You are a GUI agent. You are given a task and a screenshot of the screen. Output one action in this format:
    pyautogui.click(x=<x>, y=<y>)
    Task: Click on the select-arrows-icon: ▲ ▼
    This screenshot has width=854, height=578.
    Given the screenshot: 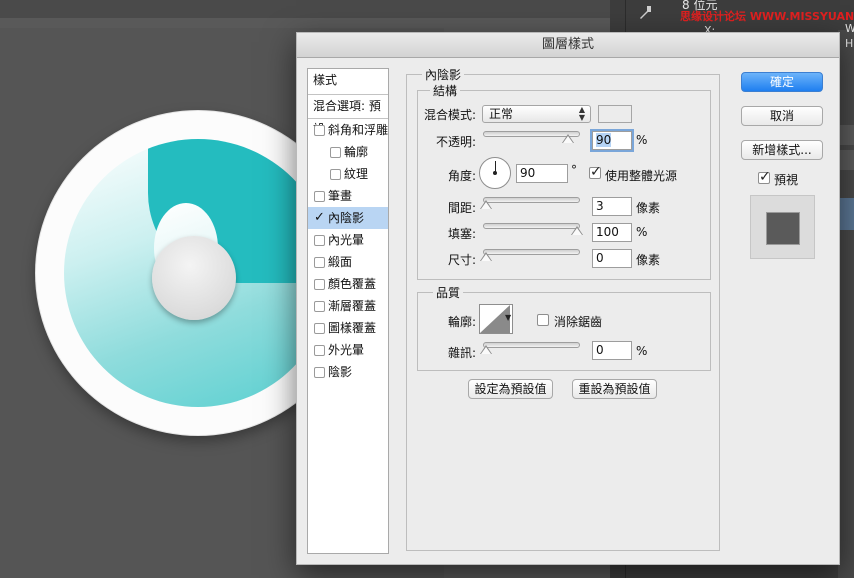 What is the action you would take?
    pyautogui.click(x=581, y=113)
    